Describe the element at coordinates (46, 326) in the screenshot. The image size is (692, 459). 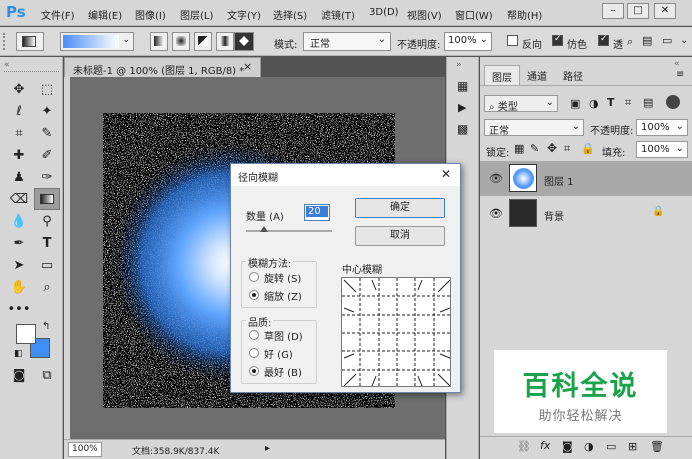
I see `swap-colors-icon: ↰` at that location.